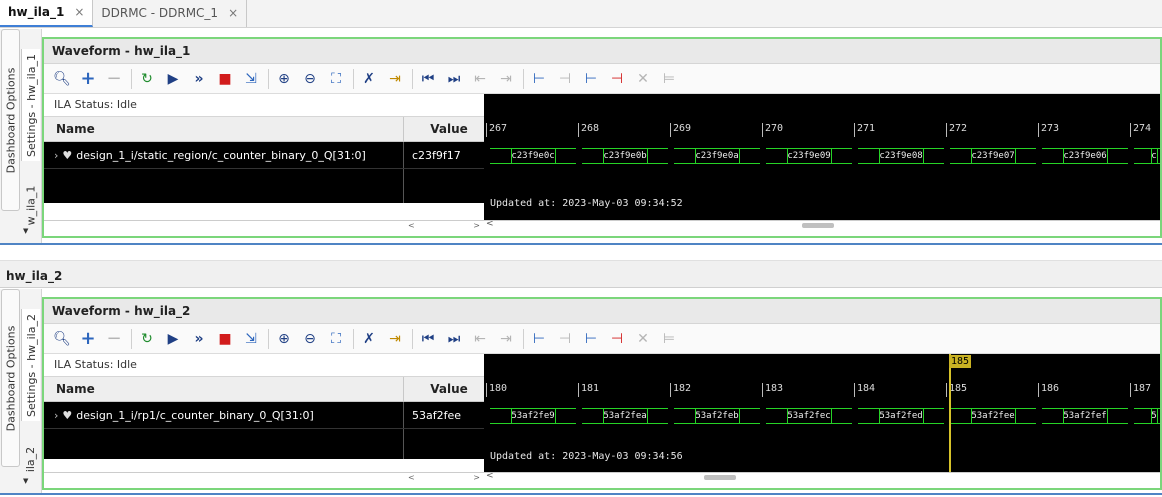 The image size is (1162, 497). I want to click on tab-settings-short: ila_2, so click(30, 459).